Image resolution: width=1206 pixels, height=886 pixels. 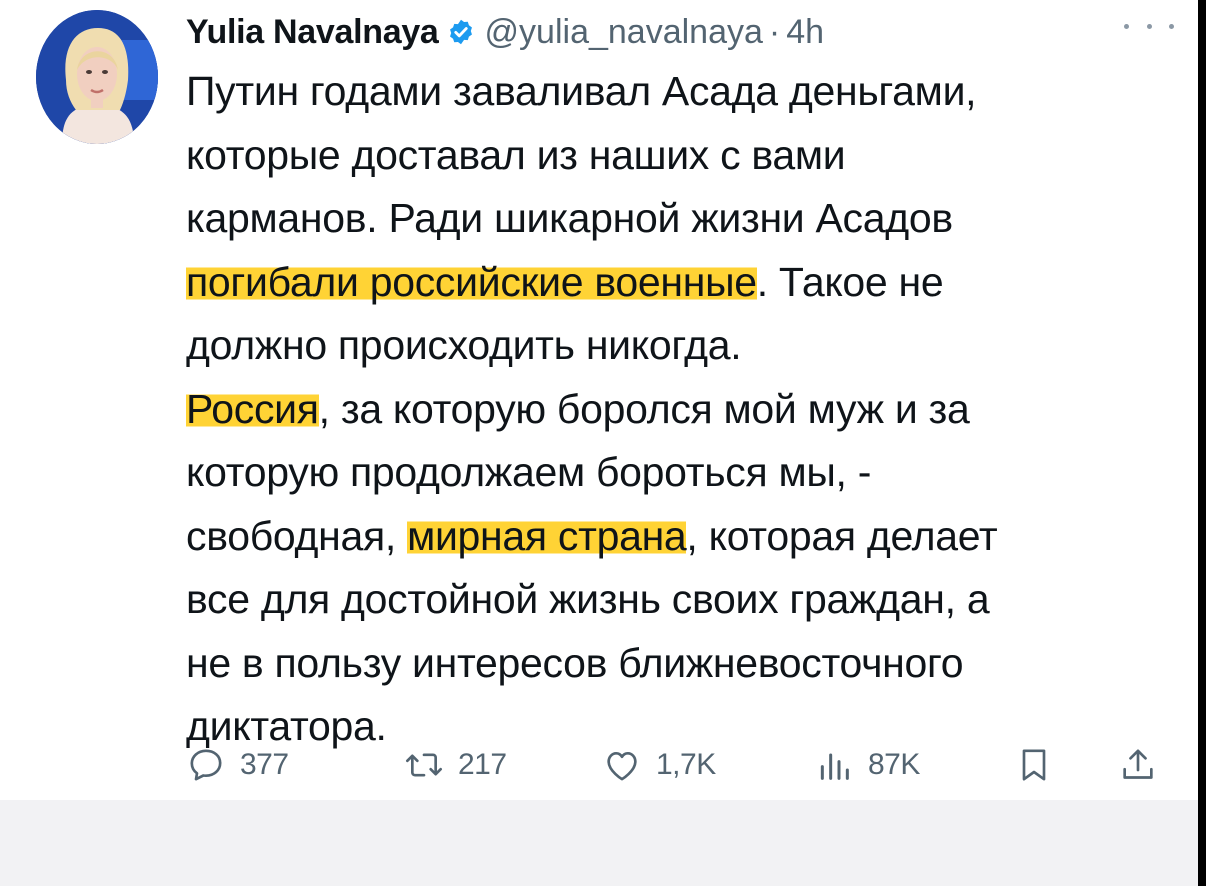 What do you see at coordinates (842, 535) in the screenshot?
I see `tweet-text-segment: , которая делает` at bounding box center [842, 535].